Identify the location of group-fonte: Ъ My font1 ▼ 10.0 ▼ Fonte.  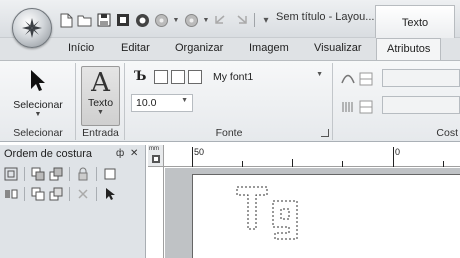
(229, 101).